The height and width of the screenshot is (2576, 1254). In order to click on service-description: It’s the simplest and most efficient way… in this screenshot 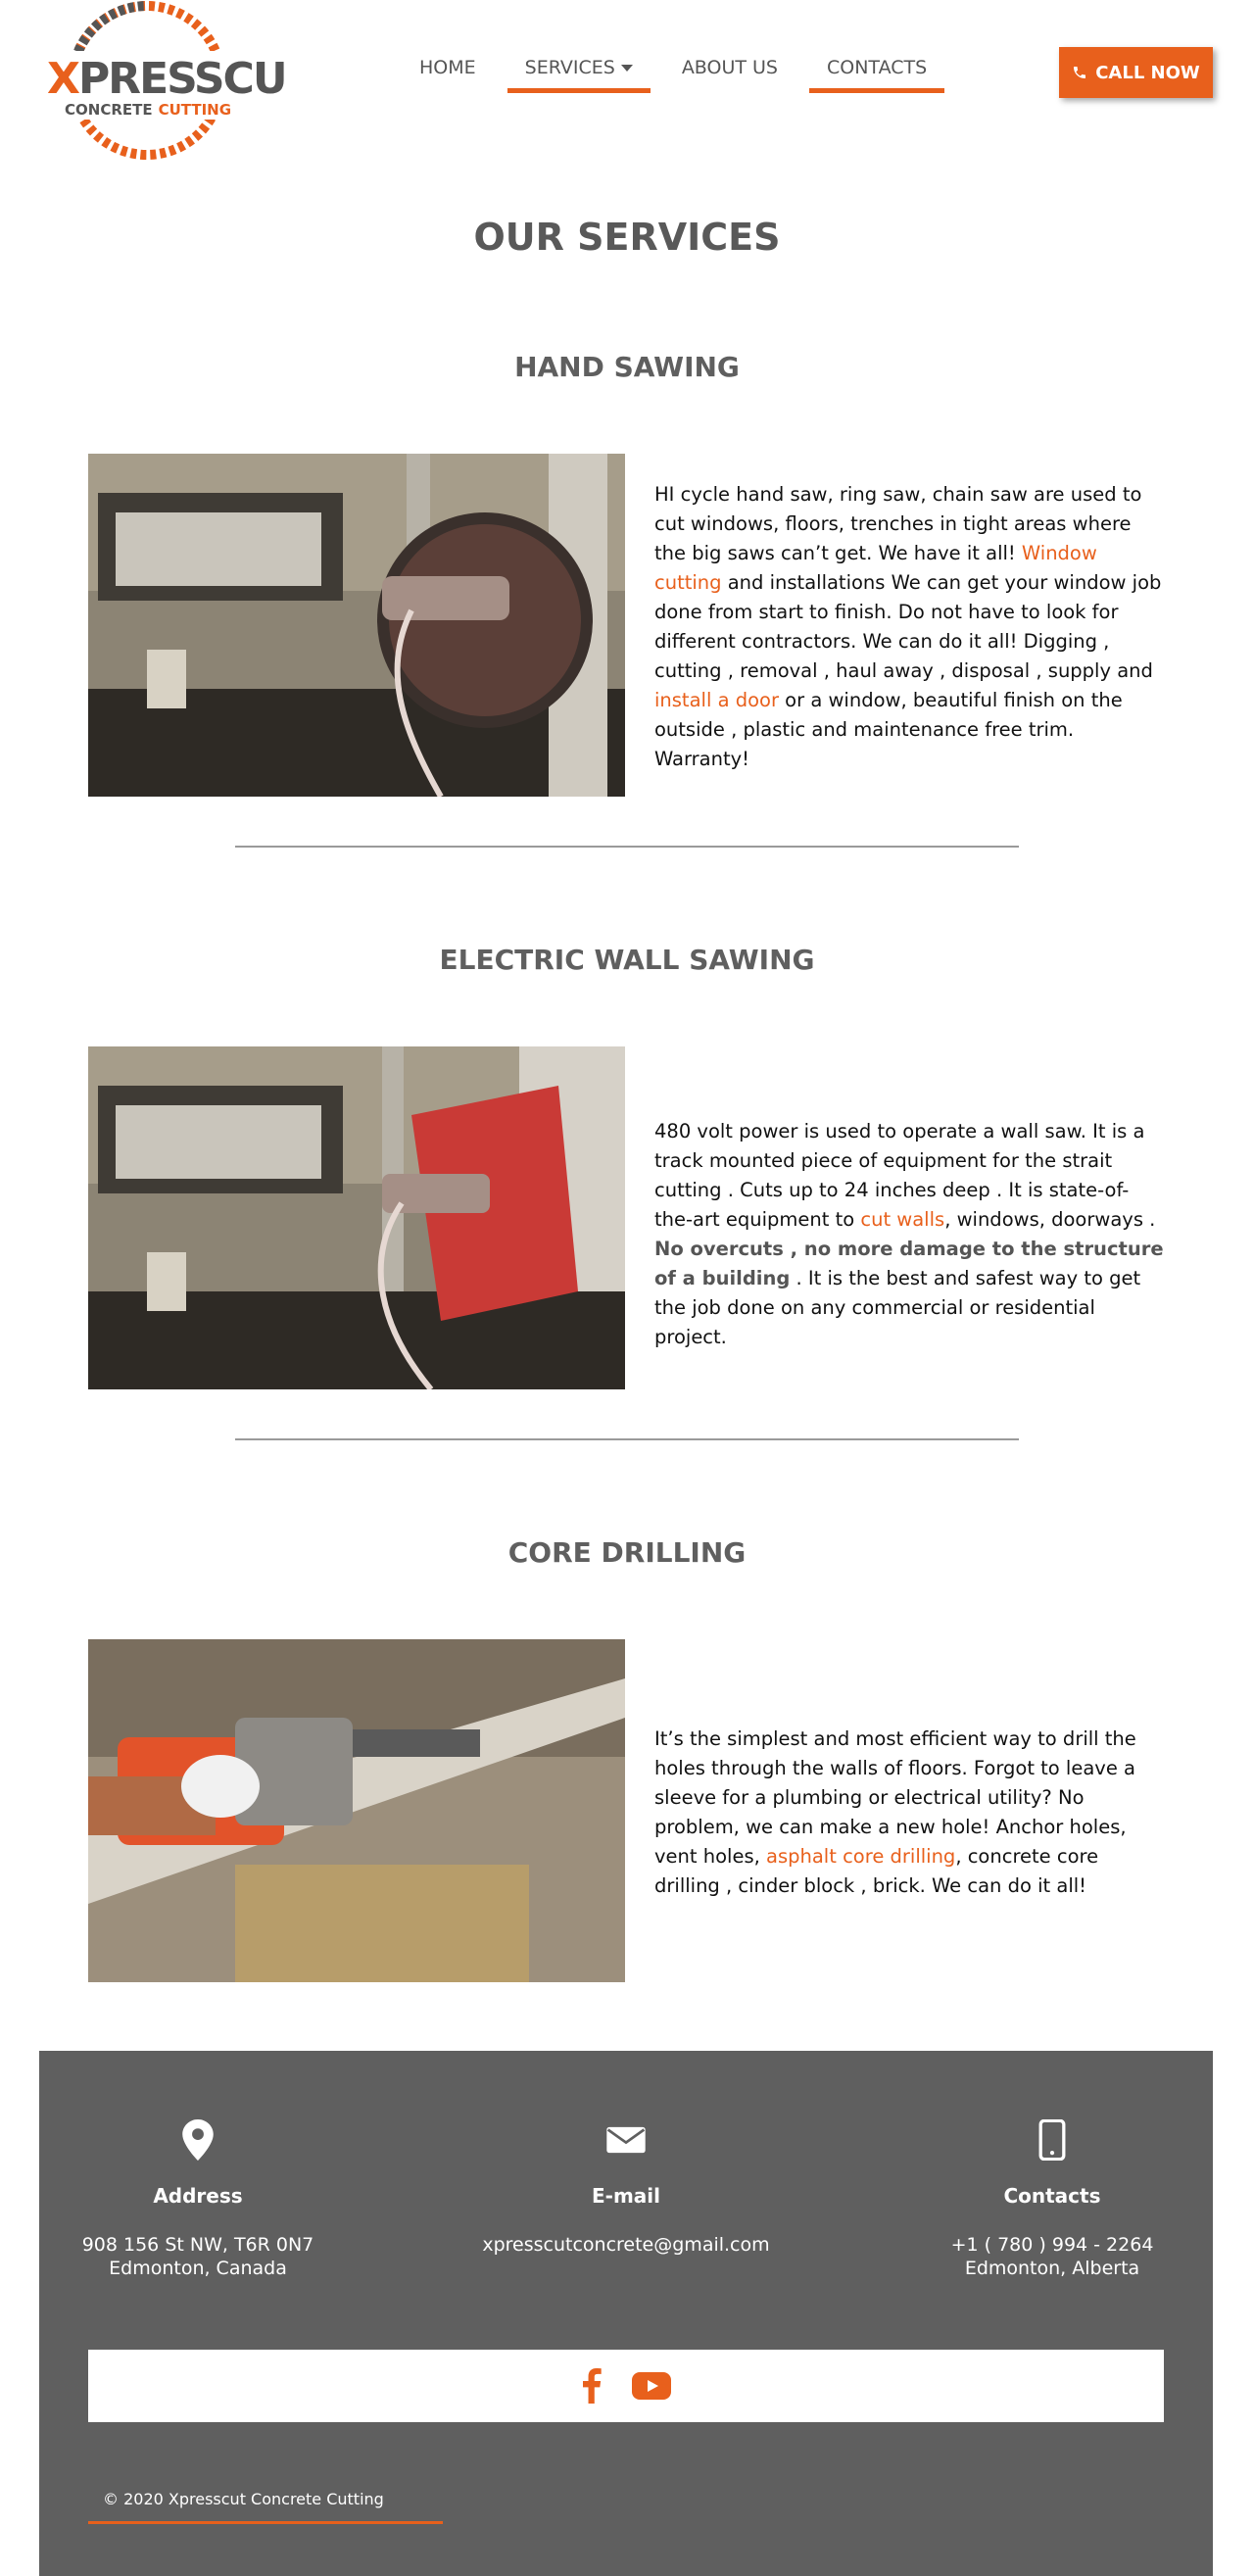, I will do `click(909, 1813)`.